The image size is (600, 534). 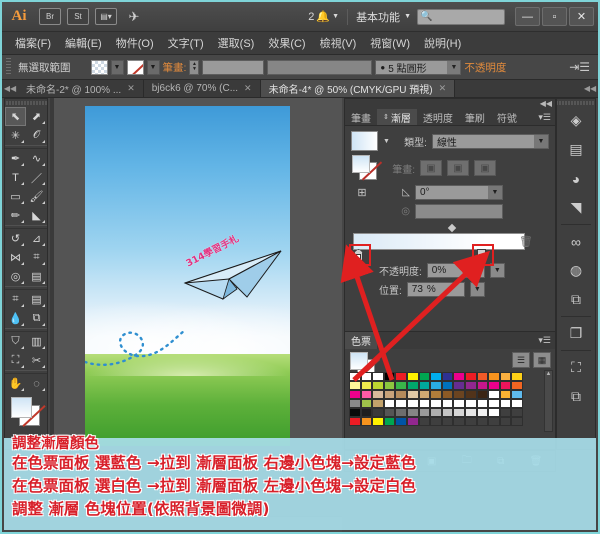 What do you see at coordinates (36, 196) in the screenshot?
I see `paintbrush-tool: 🖌` at bounding box center [36, 196].